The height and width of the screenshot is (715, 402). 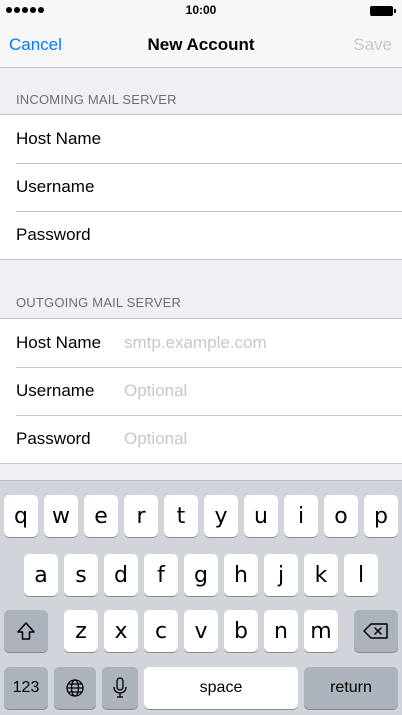 I want to click on key-b: b, so click(x=241, y=631).